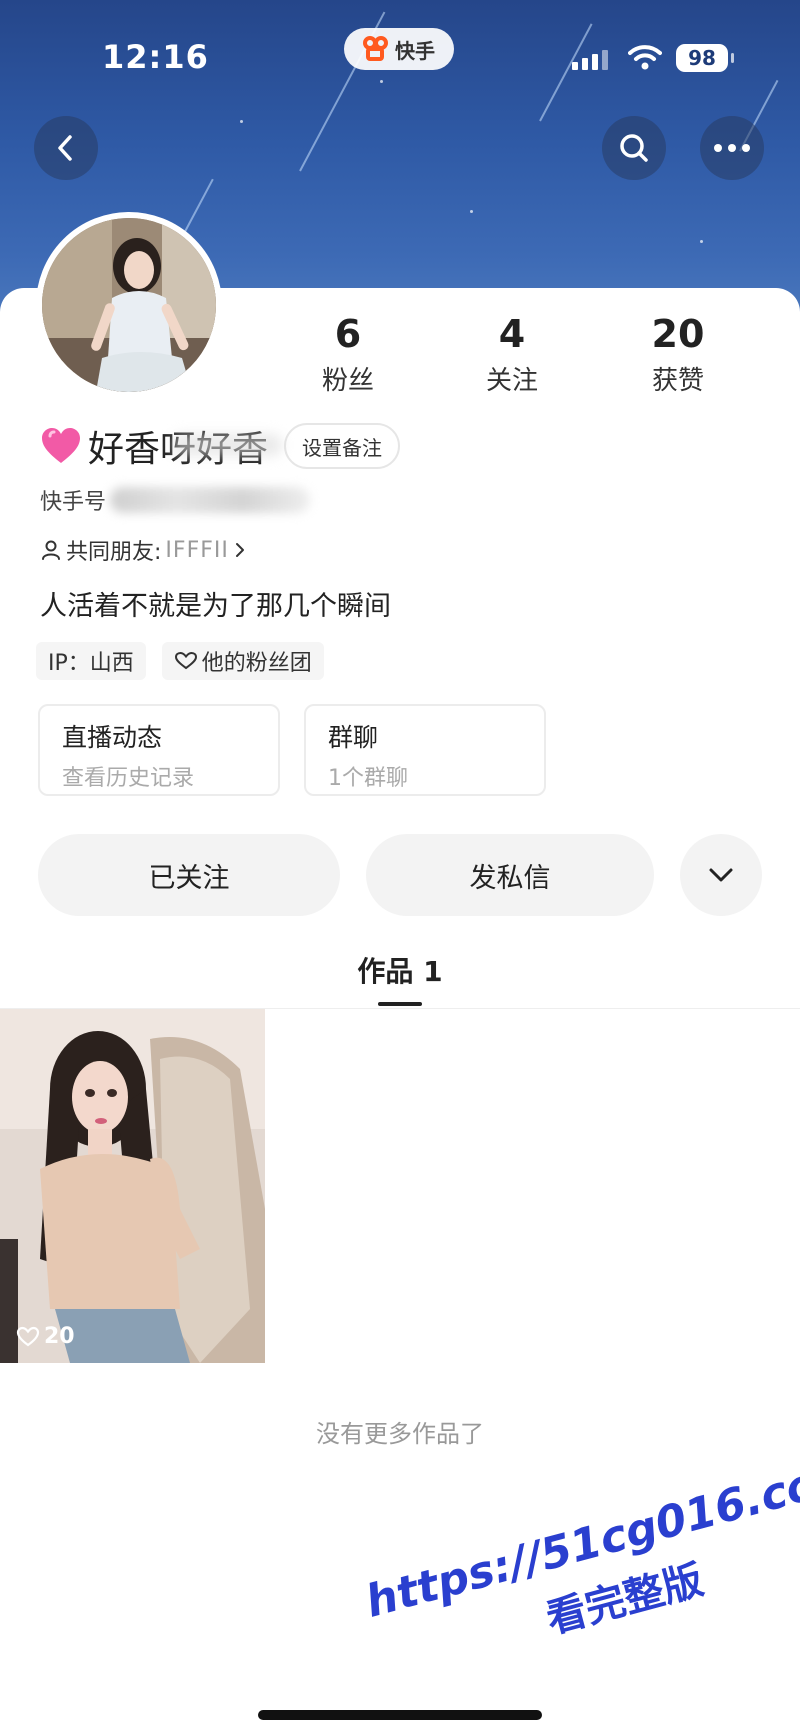 This screenshot has width=800, height=1736. I want to click on fan-club-tag: 他的粉丝团, so click(242, 661).